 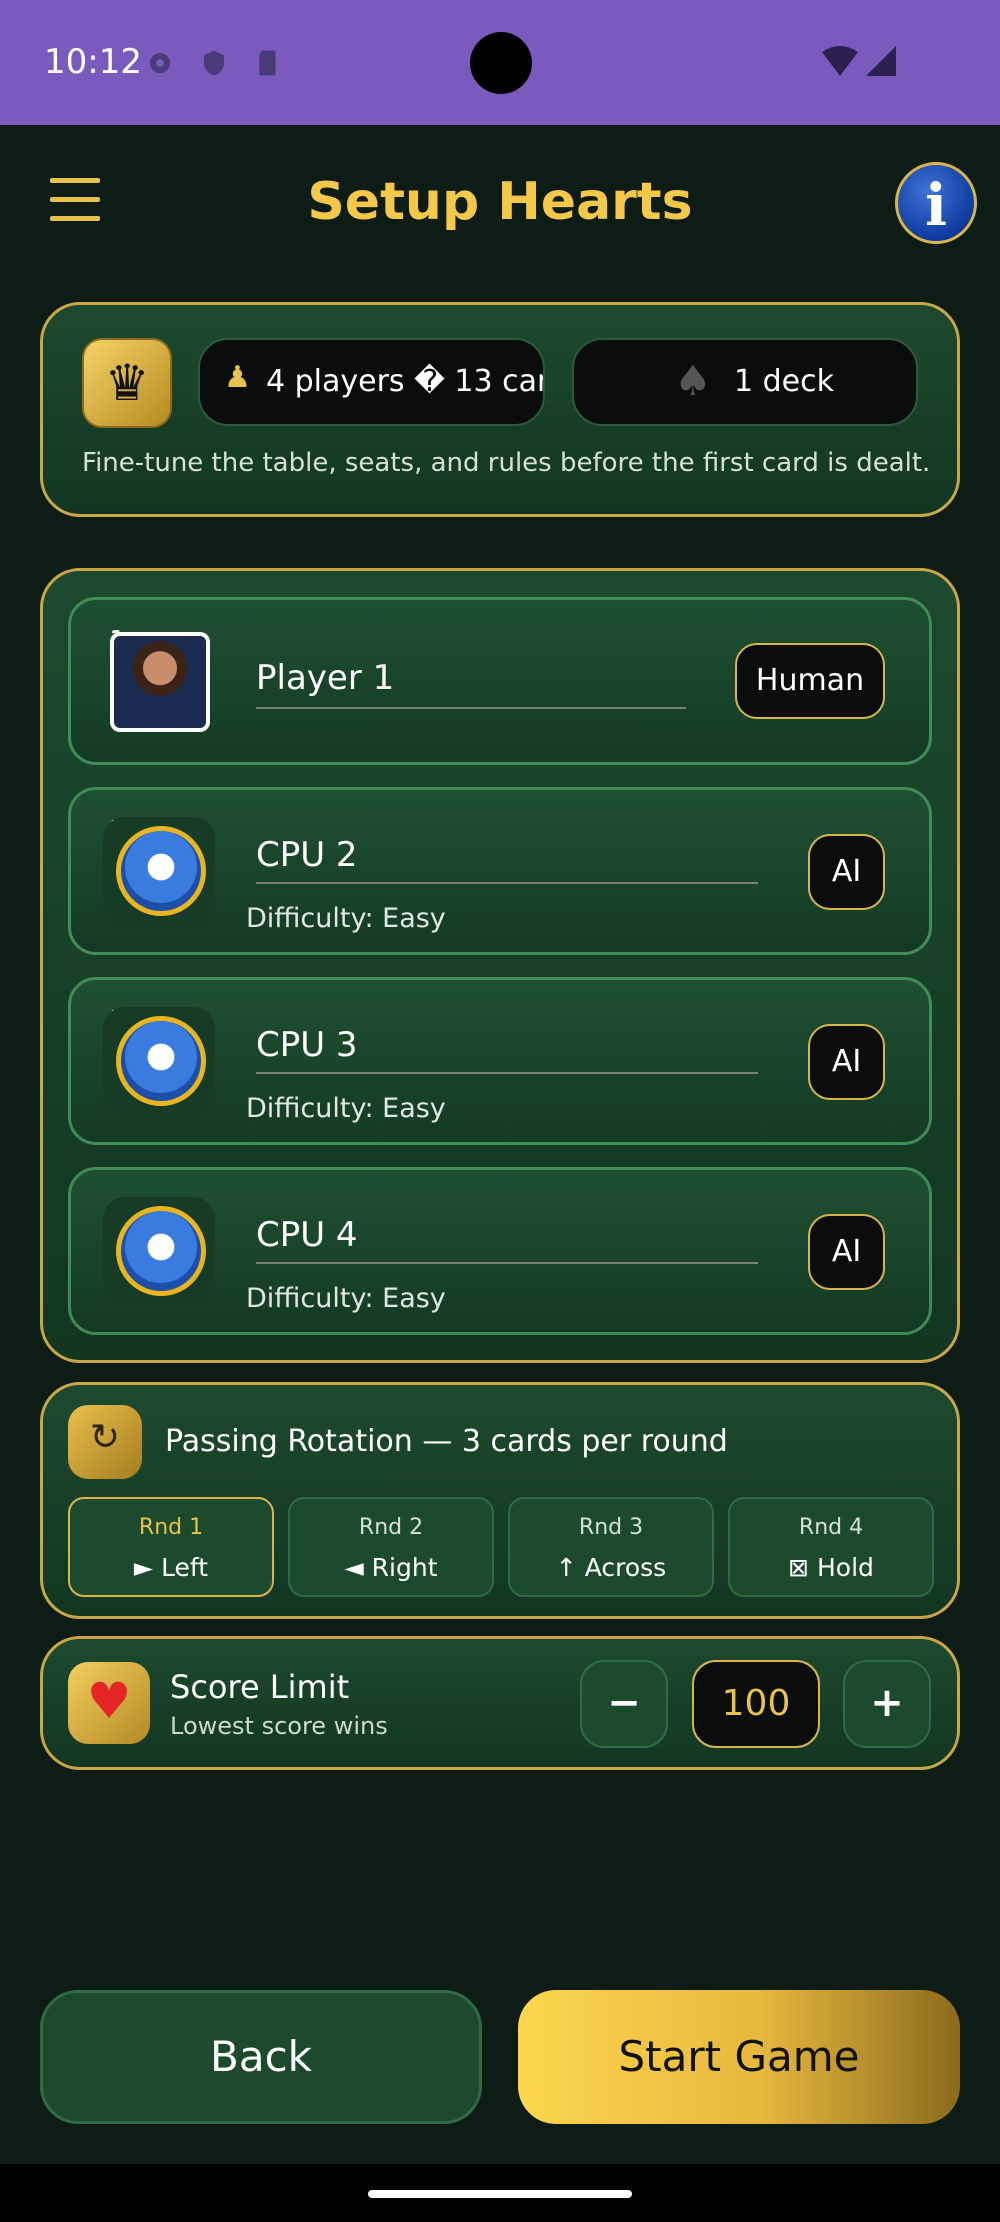 I want to click on wifi-icon, so click(x=840, y=61).